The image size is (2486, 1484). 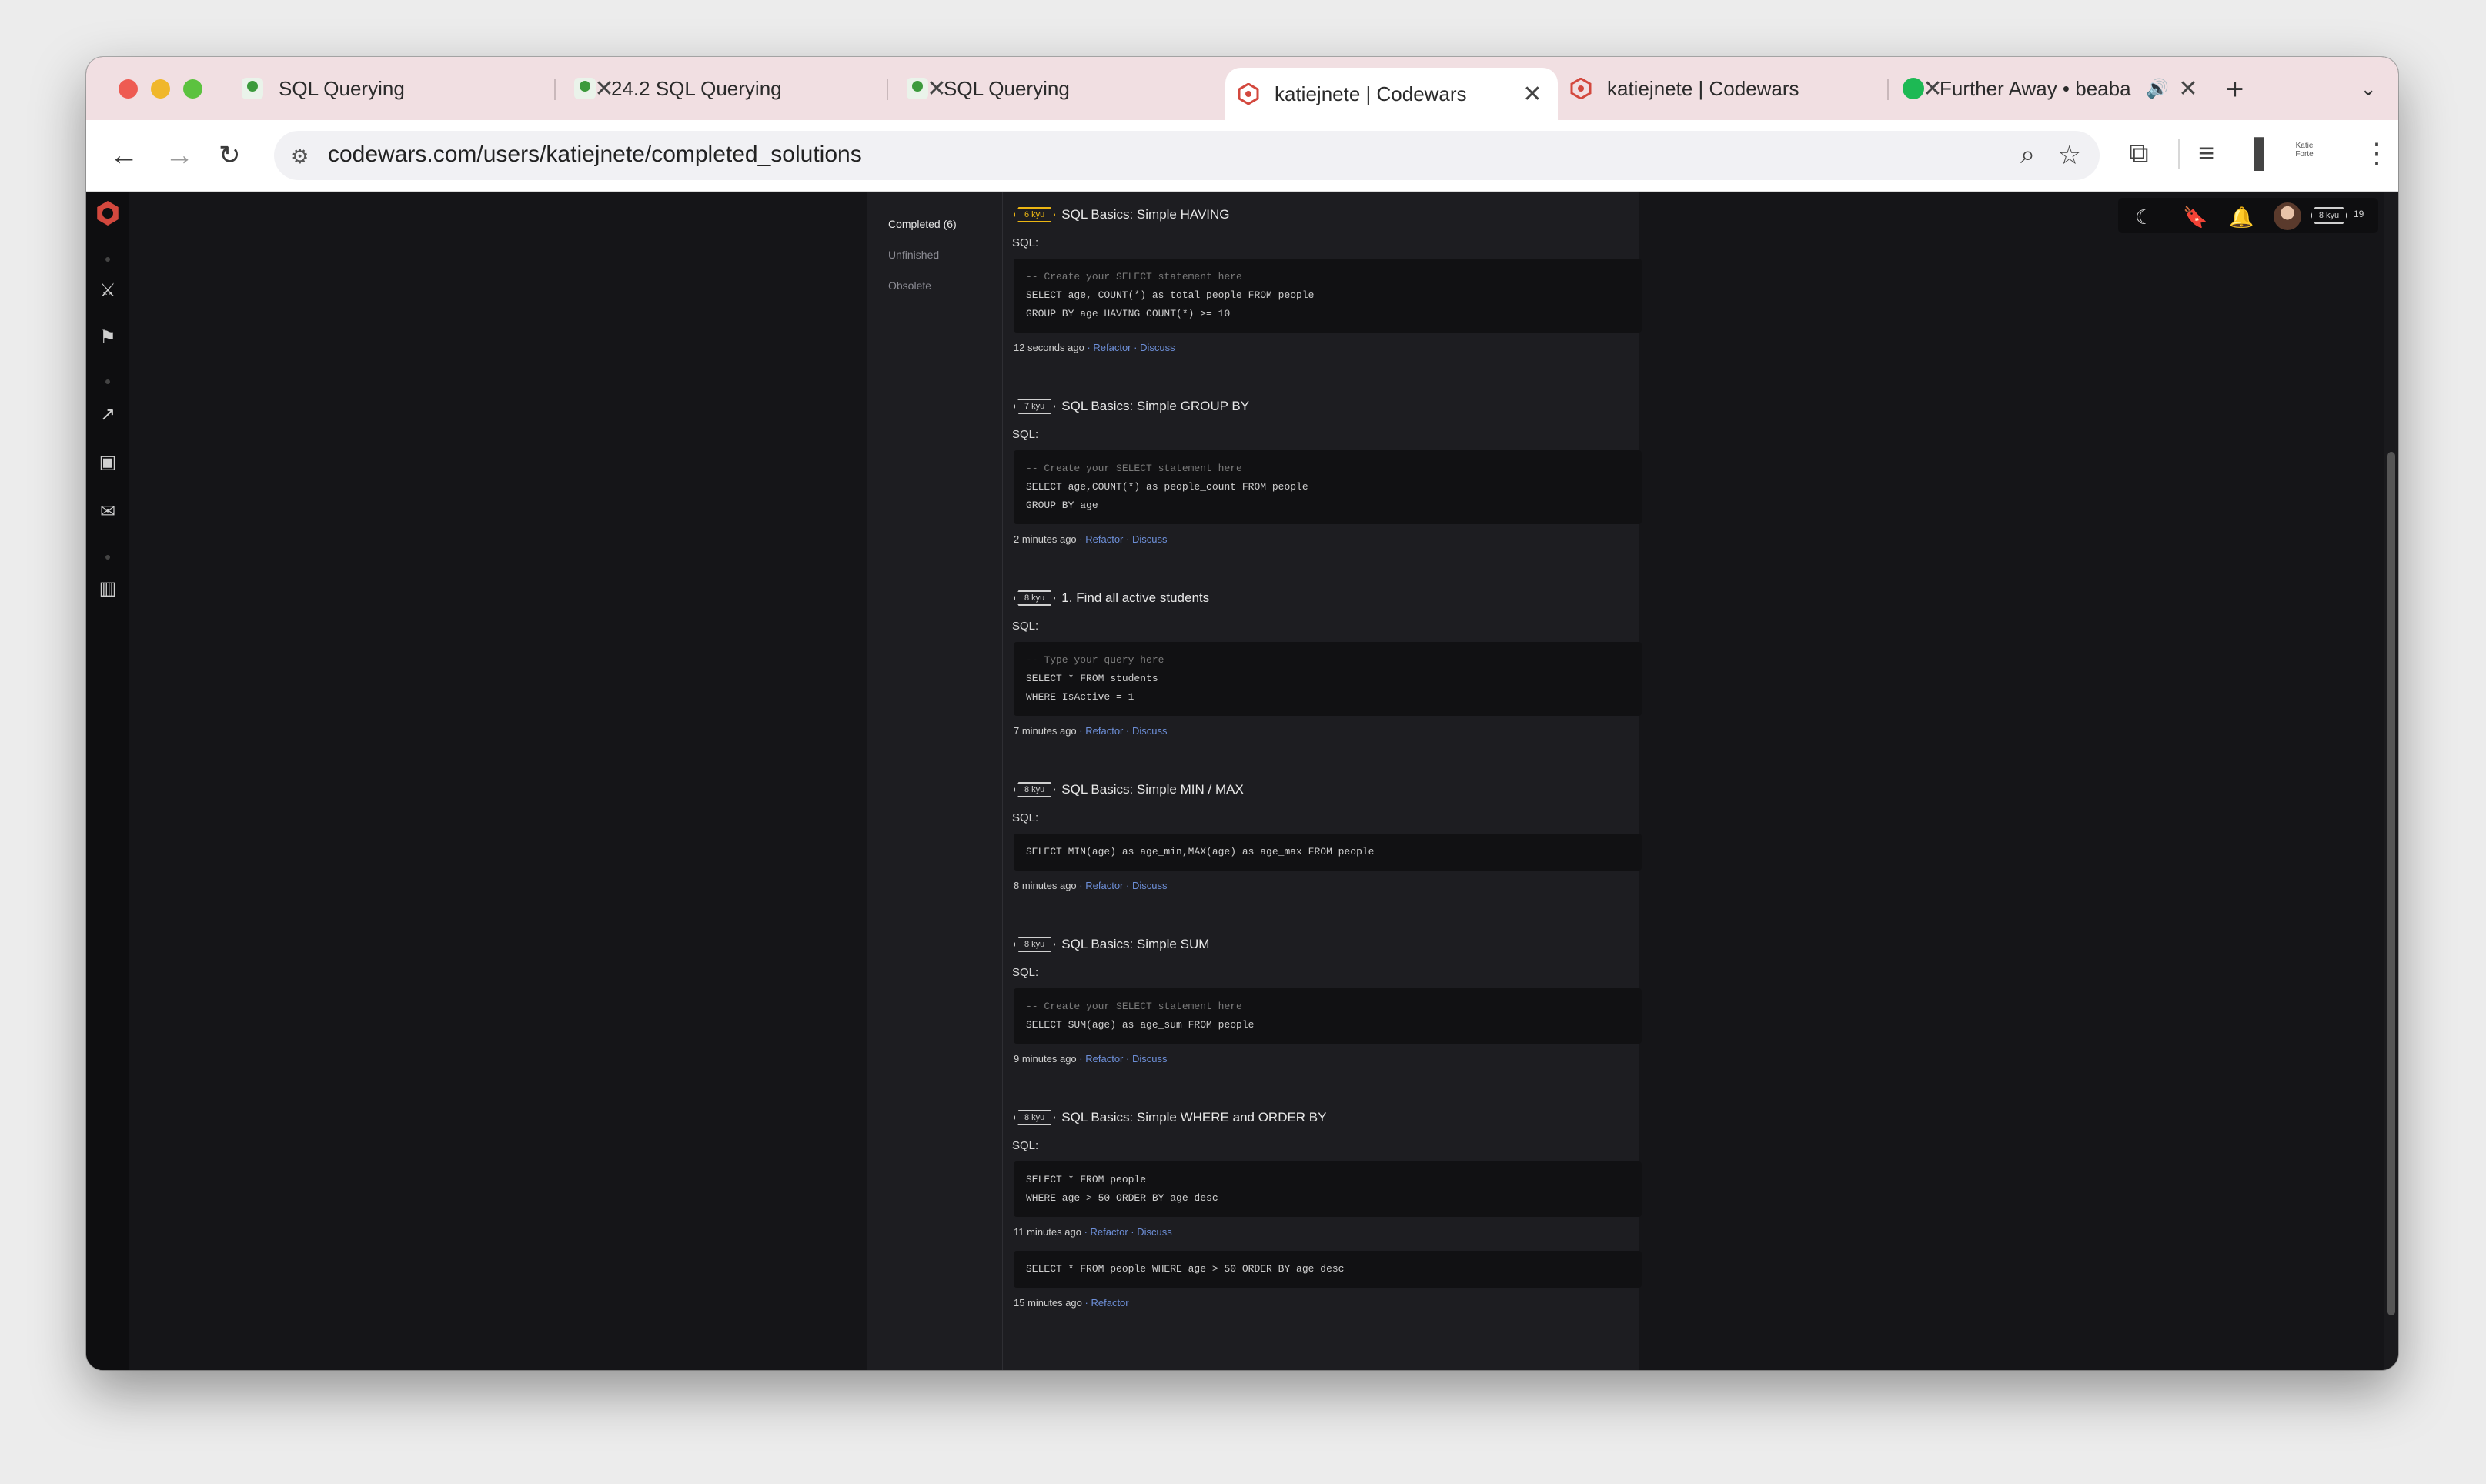 What do you see at coordinates (2052, 88) in the screenshot?
I see `browser-tab: Further Away • beaba 🔊 ✕` at bounding box center [2052, 88].